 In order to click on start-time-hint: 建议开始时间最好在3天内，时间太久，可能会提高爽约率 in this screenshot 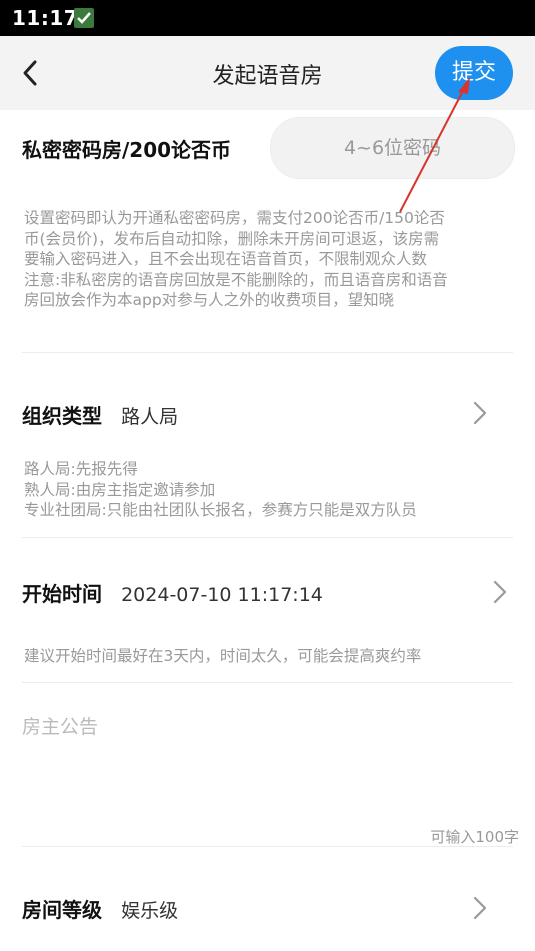, I will do `click(223, 656)`.